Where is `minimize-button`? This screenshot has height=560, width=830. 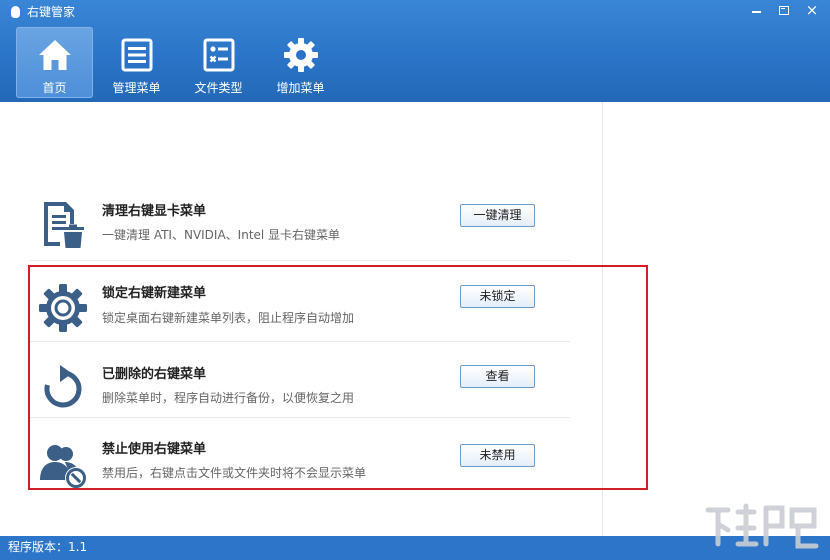 minimize-button is located at coordinates (756, 10).